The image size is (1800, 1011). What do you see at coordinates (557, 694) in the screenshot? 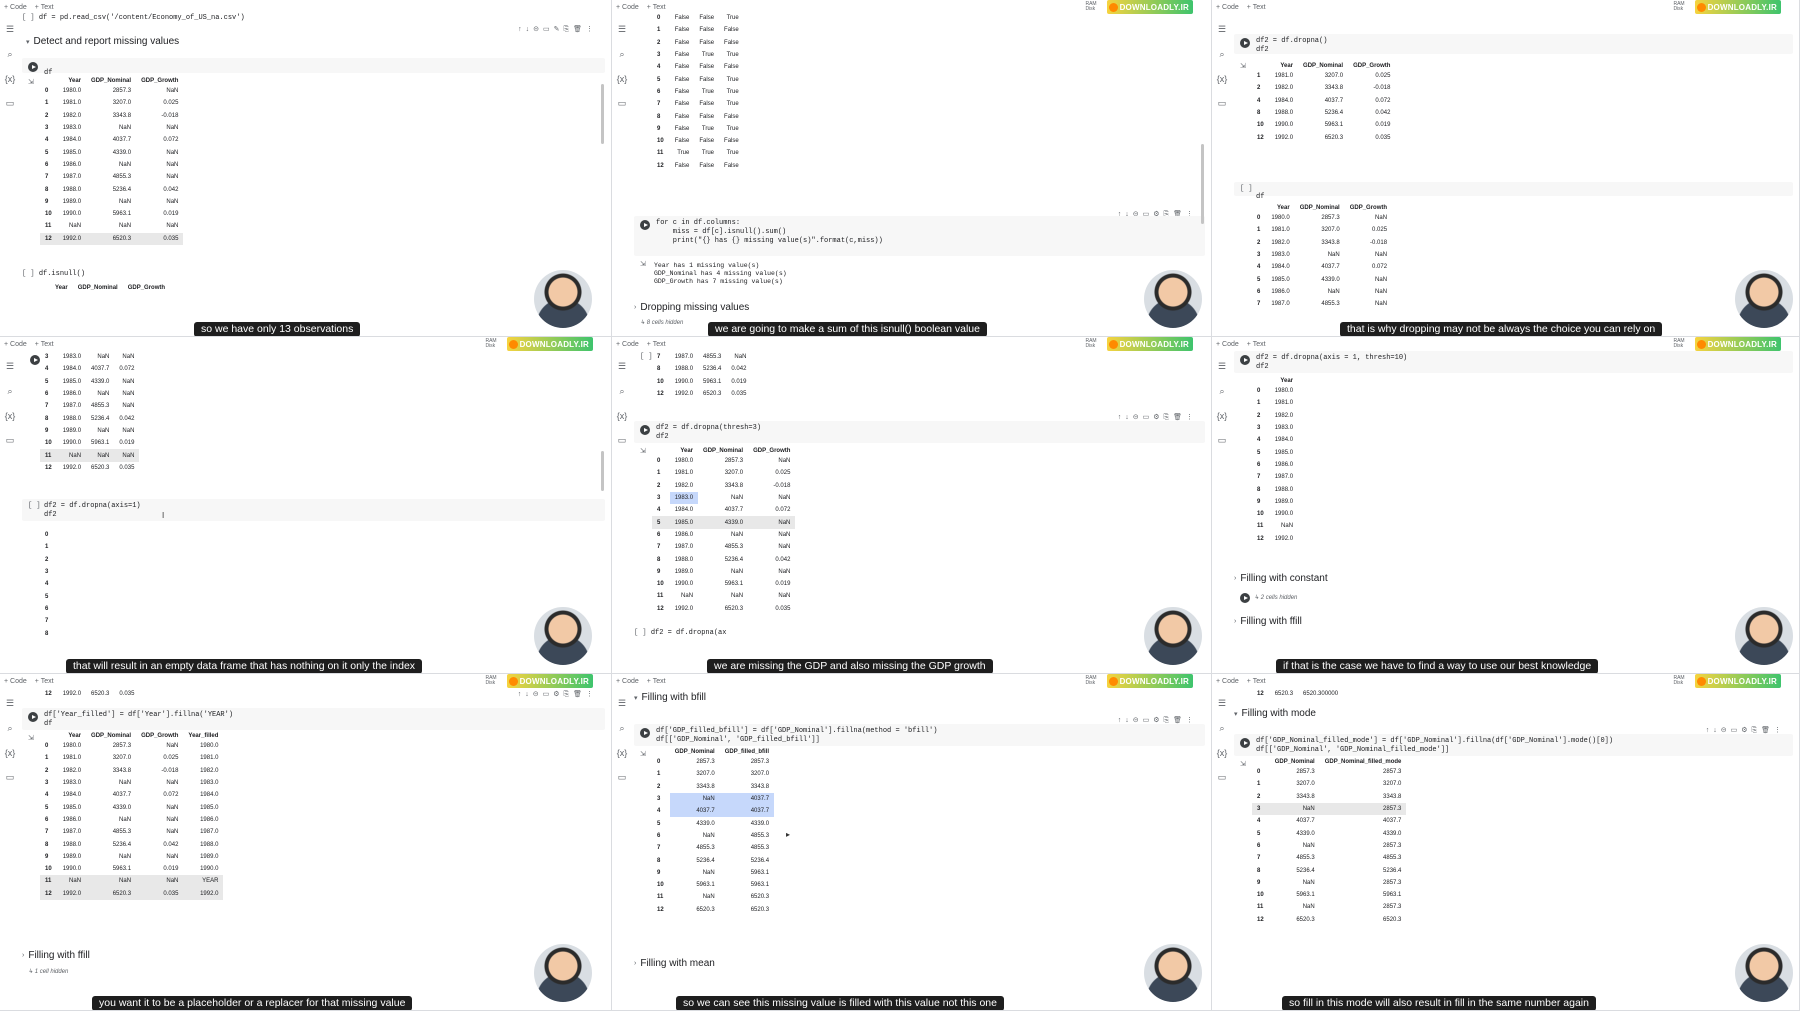
I see `cell-toolbar: ↑↓⊝▭⚙⎘🗑⋮` at bounding box center [557, 694].